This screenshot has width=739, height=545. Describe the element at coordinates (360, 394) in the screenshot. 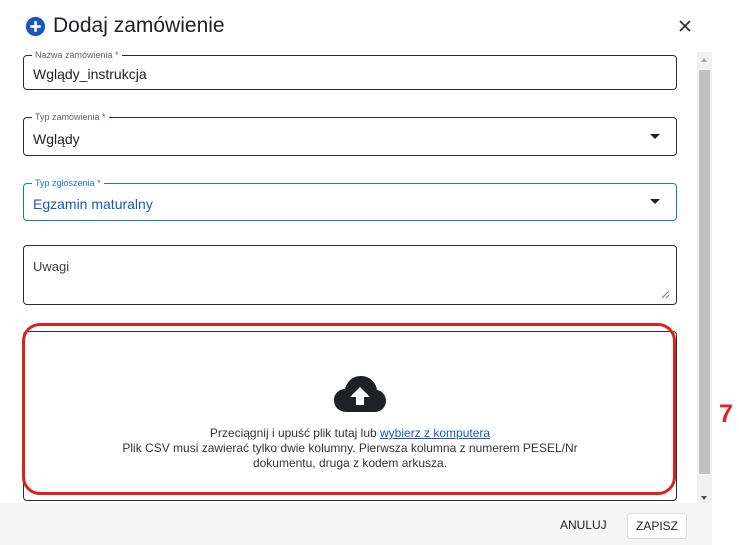

I see `cloud-upload-icon` at that location.